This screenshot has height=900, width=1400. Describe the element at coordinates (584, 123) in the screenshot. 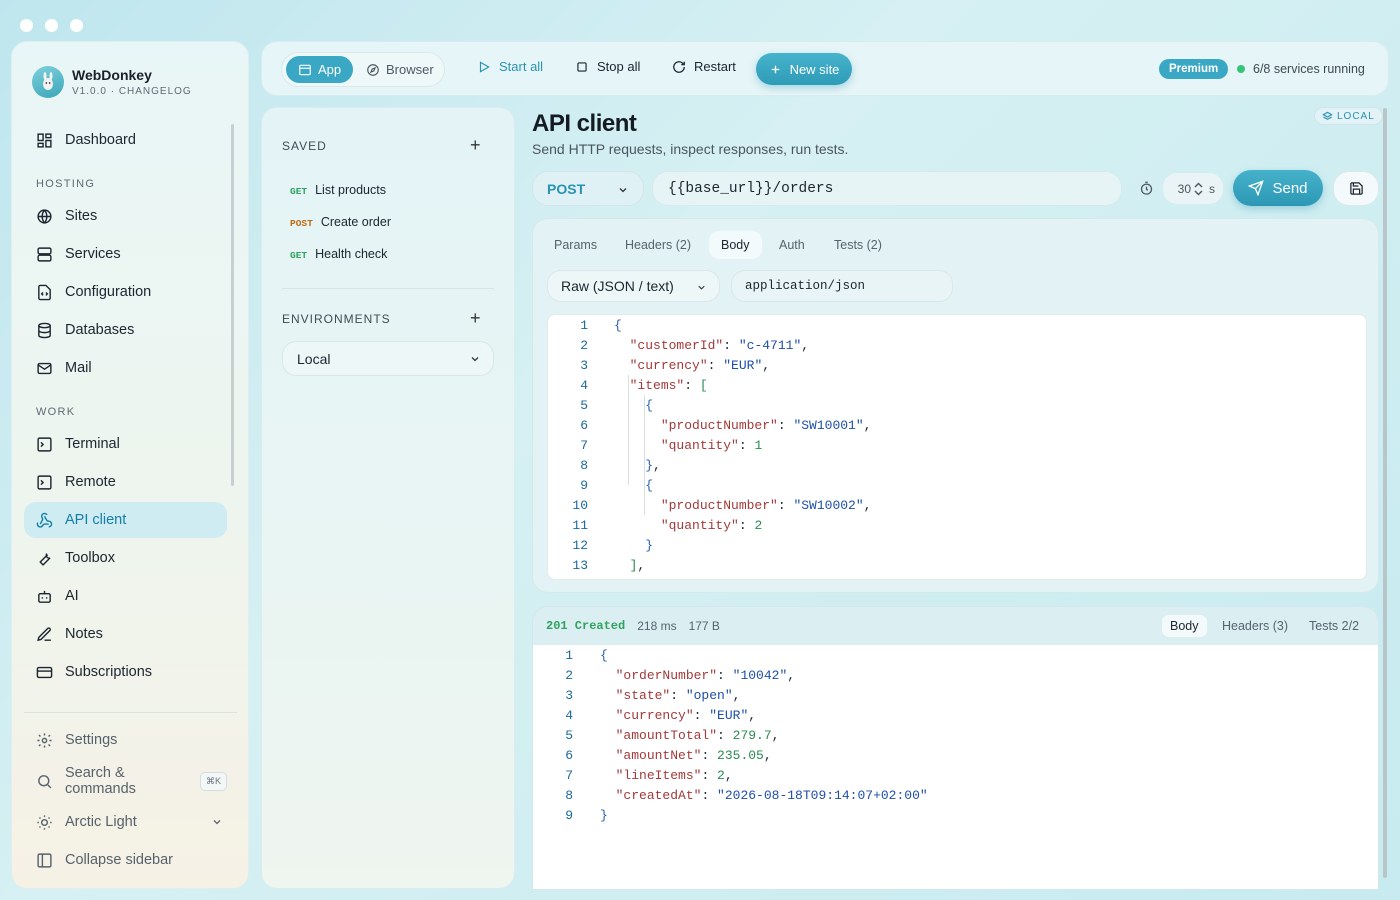

I see `page-title: API client` at that location.